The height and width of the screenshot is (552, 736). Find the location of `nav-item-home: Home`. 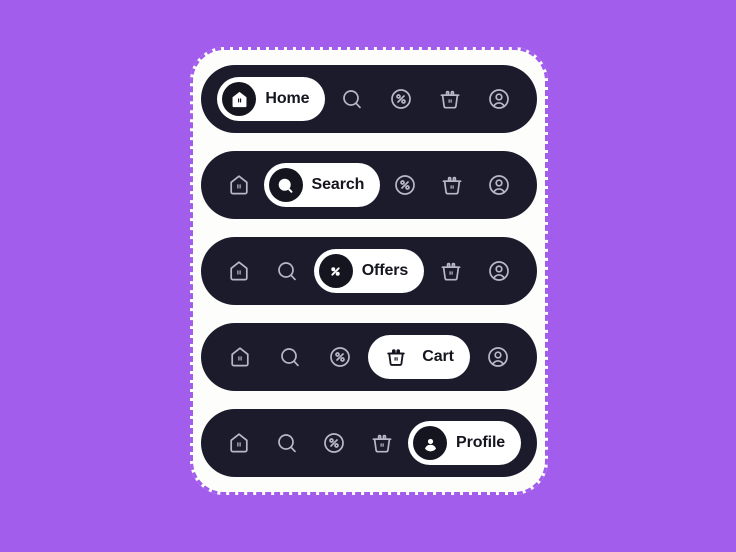

nav-item-home: Home is located at coordinates (271, 99).